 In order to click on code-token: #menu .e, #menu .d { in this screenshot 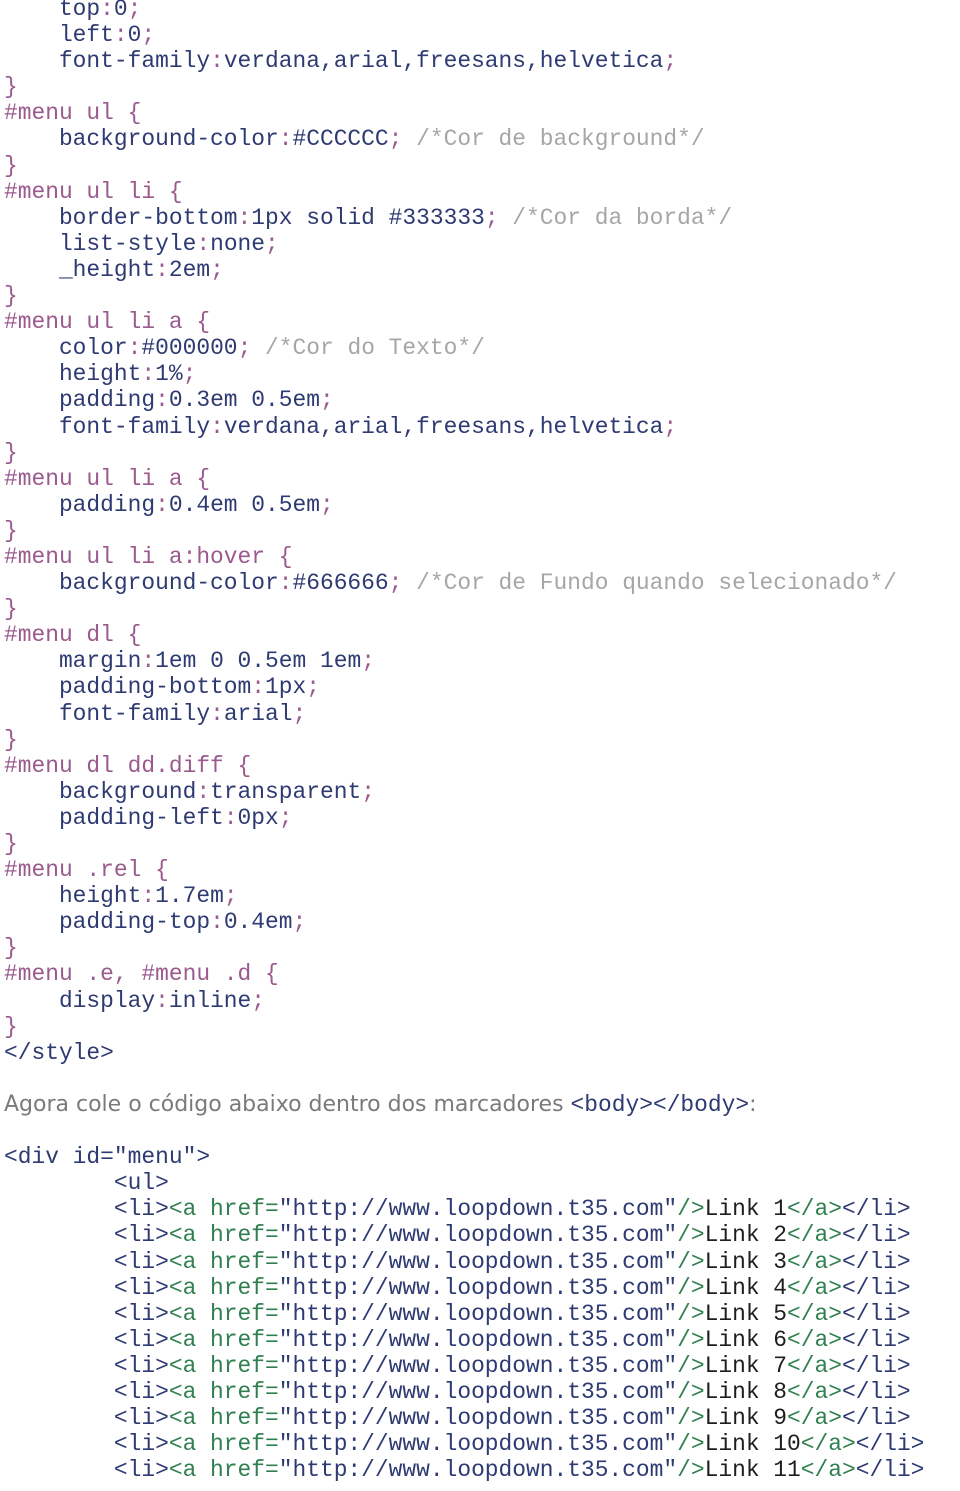, I will do `click(141, 974)`.